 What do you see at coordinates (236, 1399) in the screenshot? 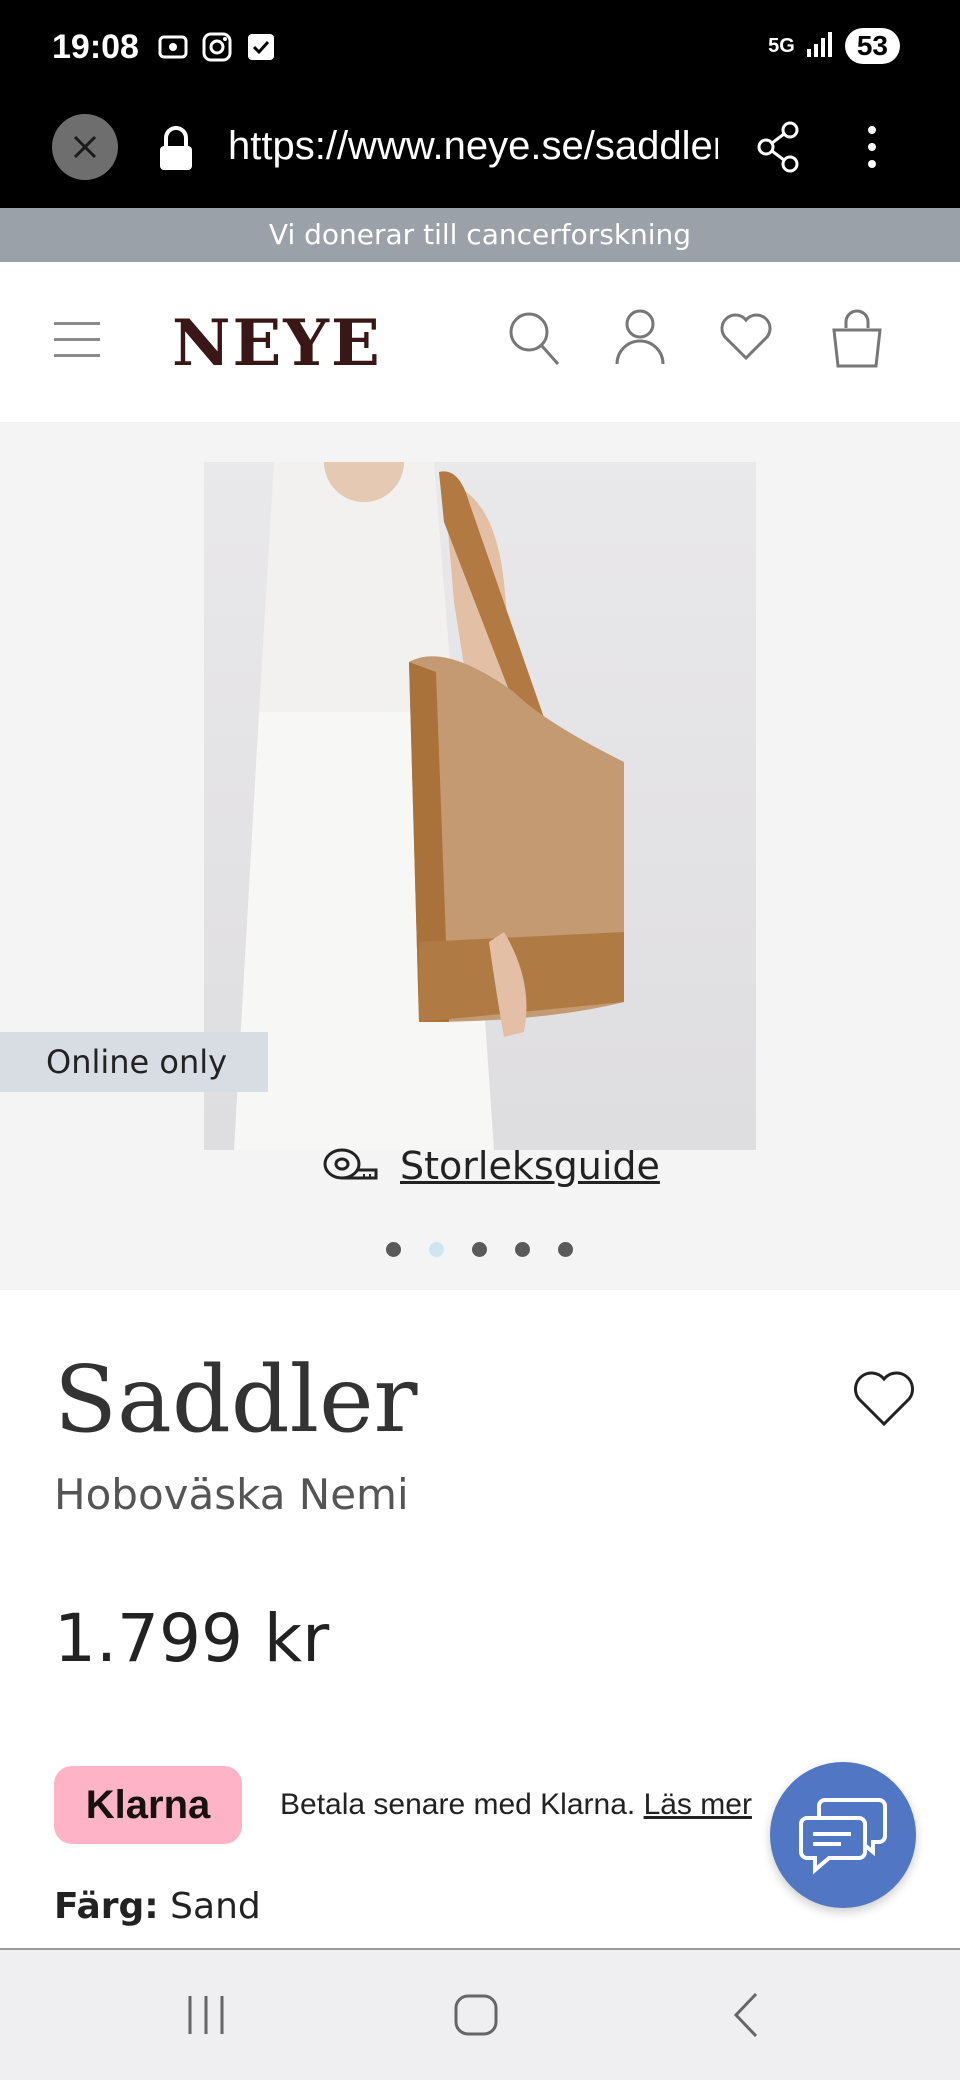
I see `product-brand: Saddler` at bounding box center [236, 1399].